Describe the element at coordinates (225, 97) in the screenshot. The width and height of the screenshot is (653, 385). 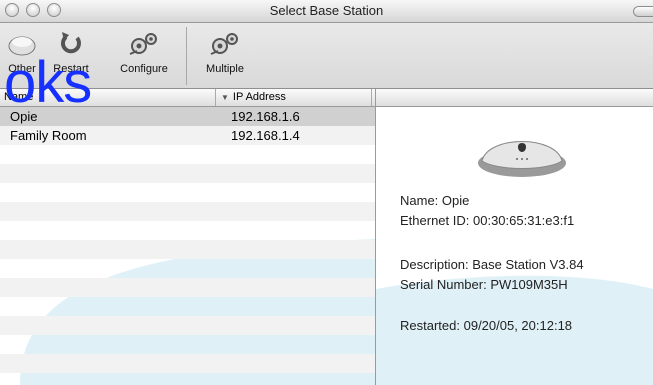
I see `sort-descending-icon: ▼` at that location.